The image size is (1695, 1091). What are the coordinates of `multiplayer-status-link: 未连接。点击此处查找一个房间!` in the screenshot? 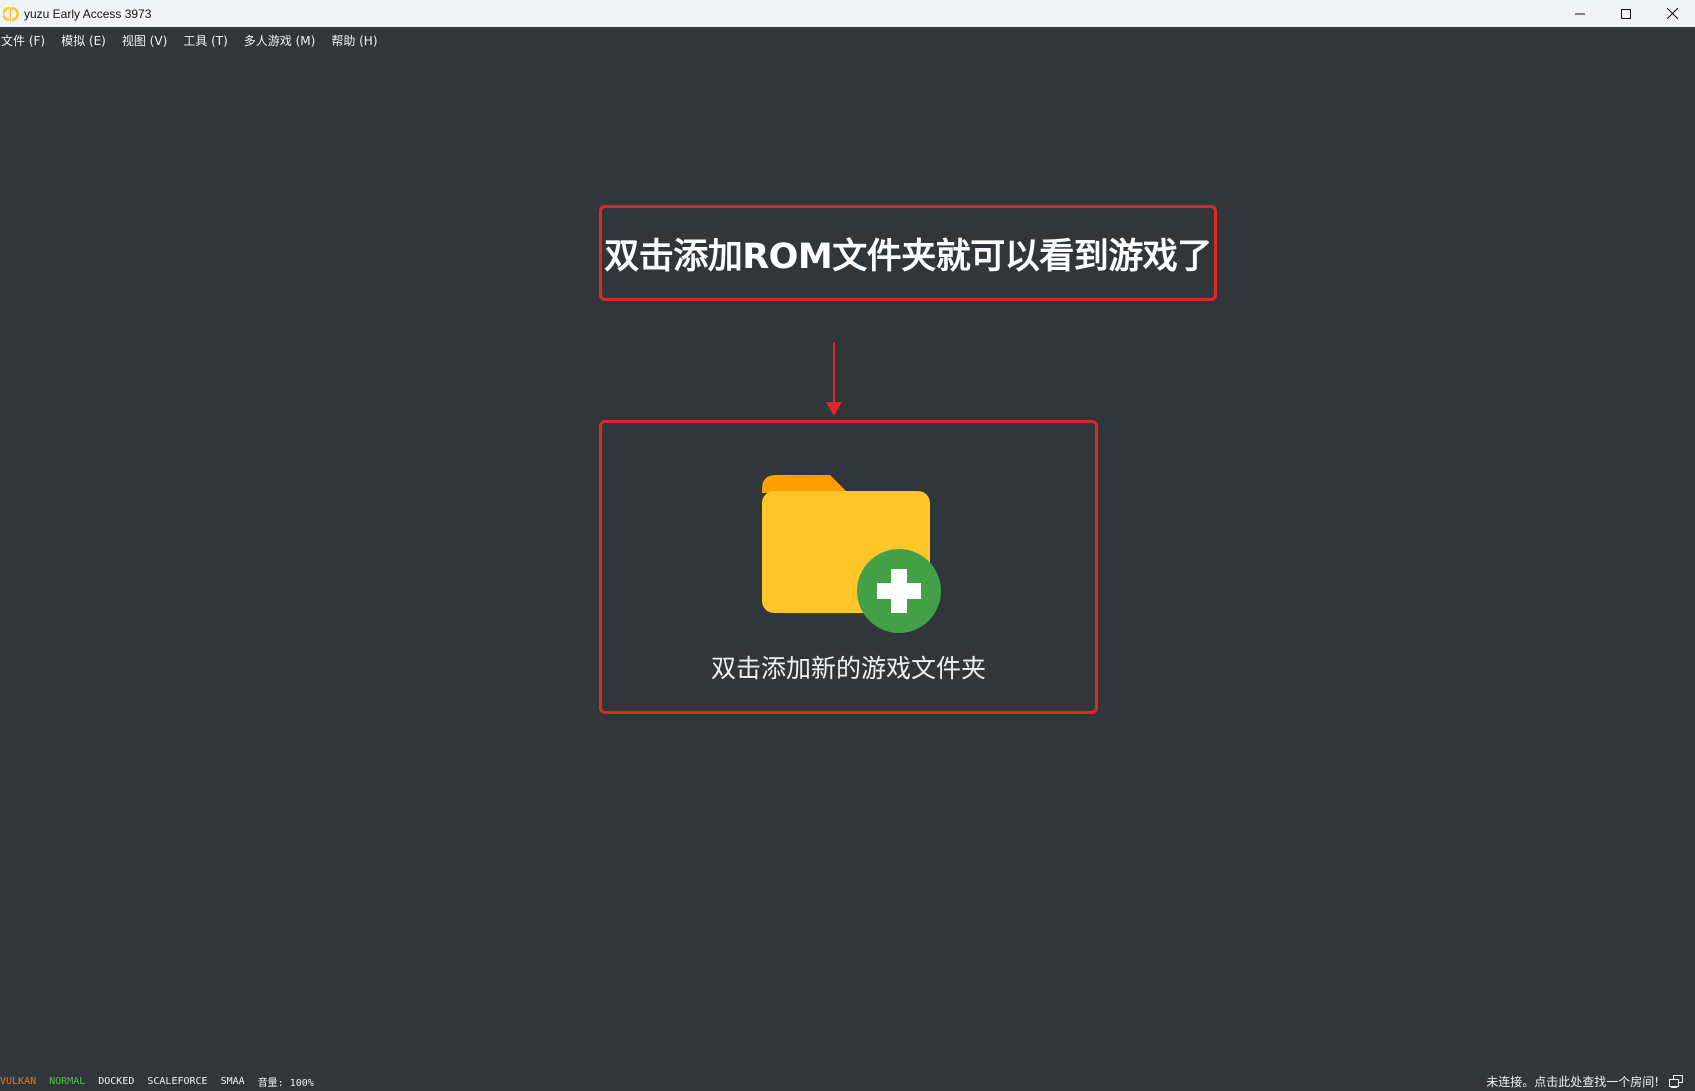 It's located at (1572, 1081).